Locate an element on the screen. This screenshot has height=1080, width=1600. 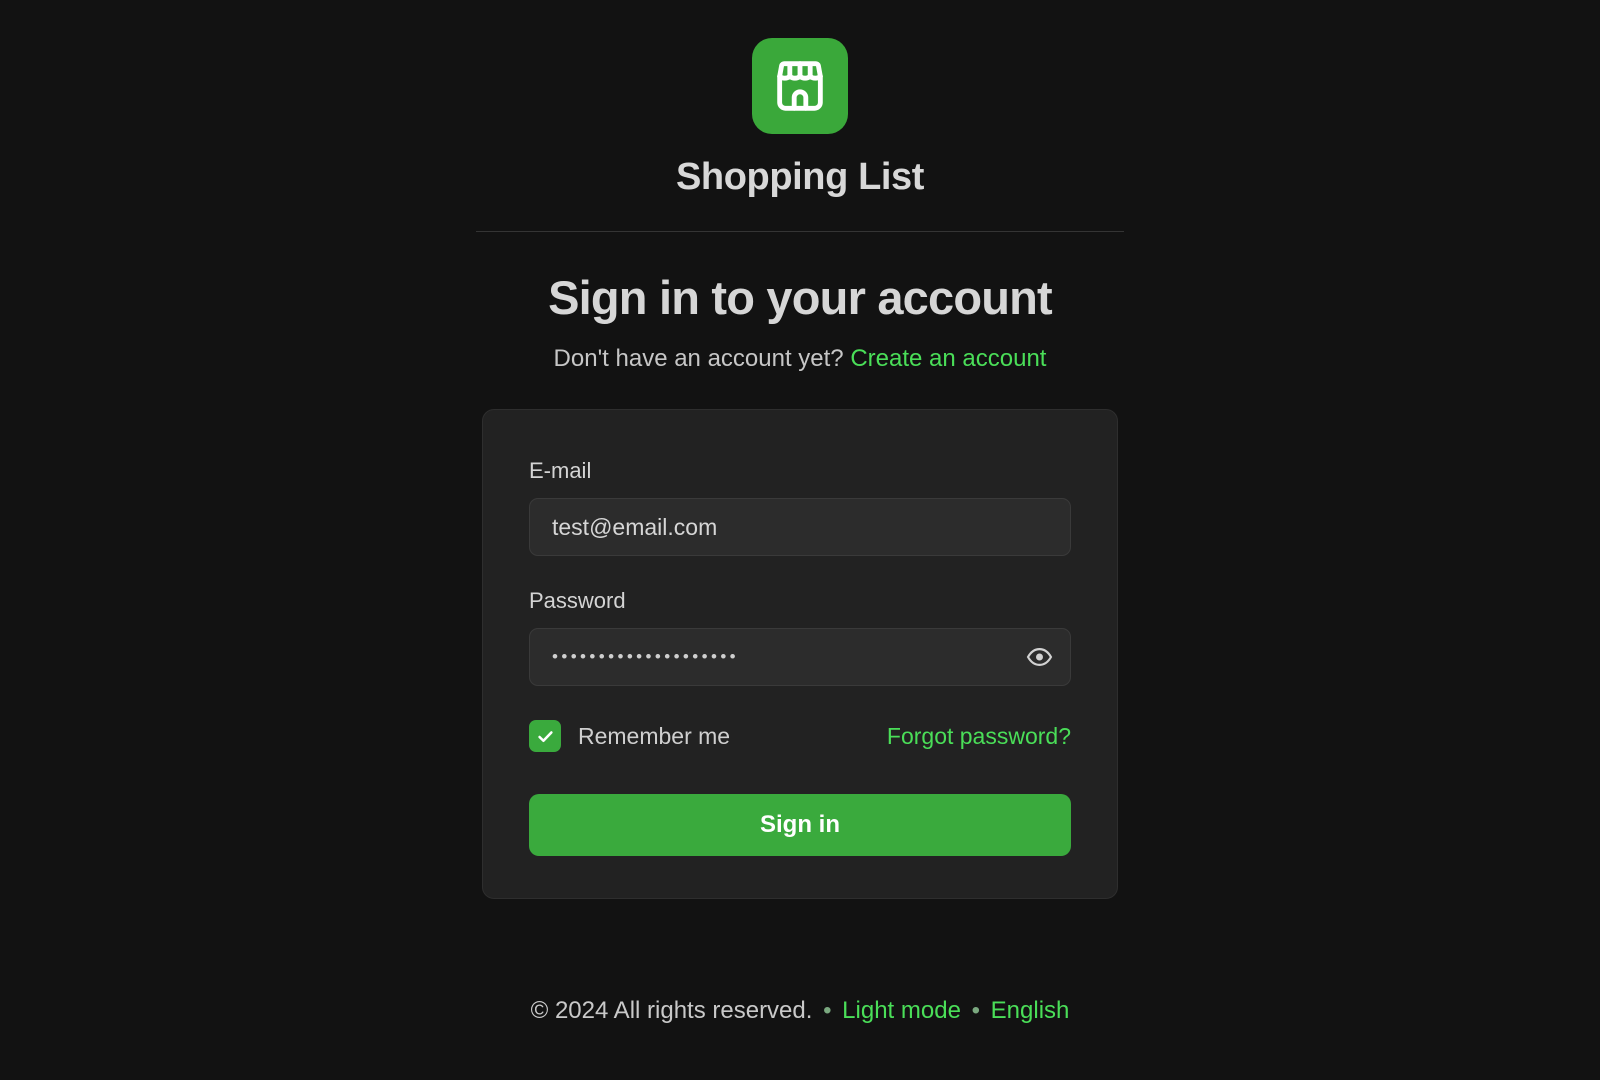
sign-in-button: Sign in is located at coordinates (800, 825).